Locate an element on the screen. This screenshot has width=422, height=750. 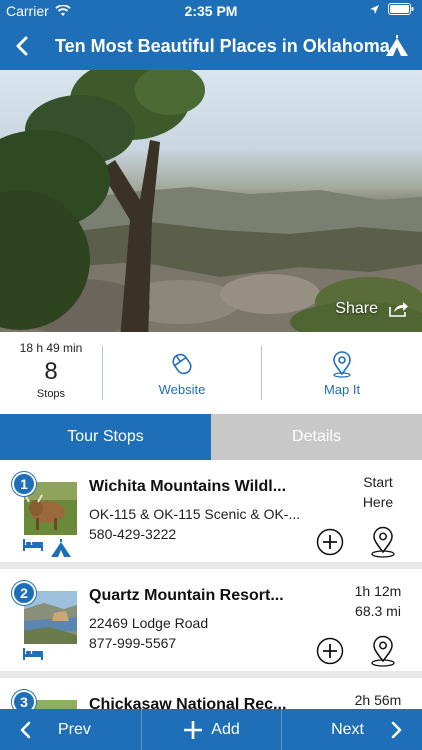
tour-summary: 18 h 49 min 8 Stops Website Map It is located at coordinates (211, 373).